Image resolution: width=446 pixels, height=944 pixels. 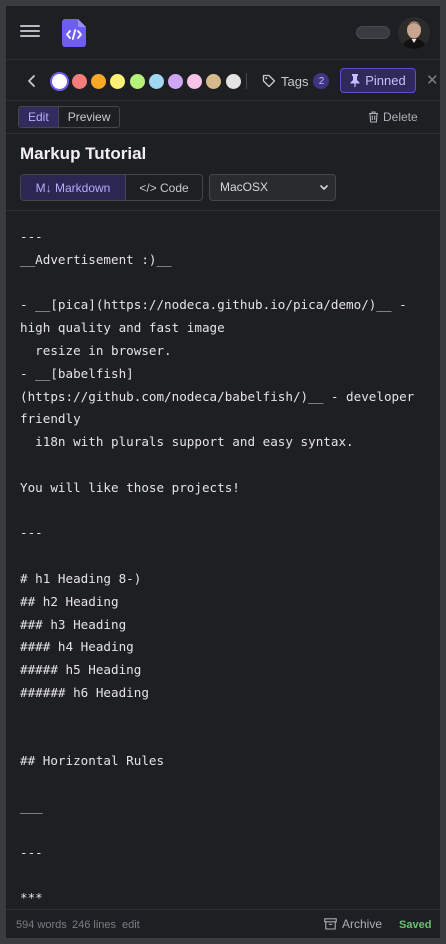 What do you see at coordinates (83, 154) in the screenshot?
I see `page-title: Markup Tutorial` at bounding box center [83, 154].